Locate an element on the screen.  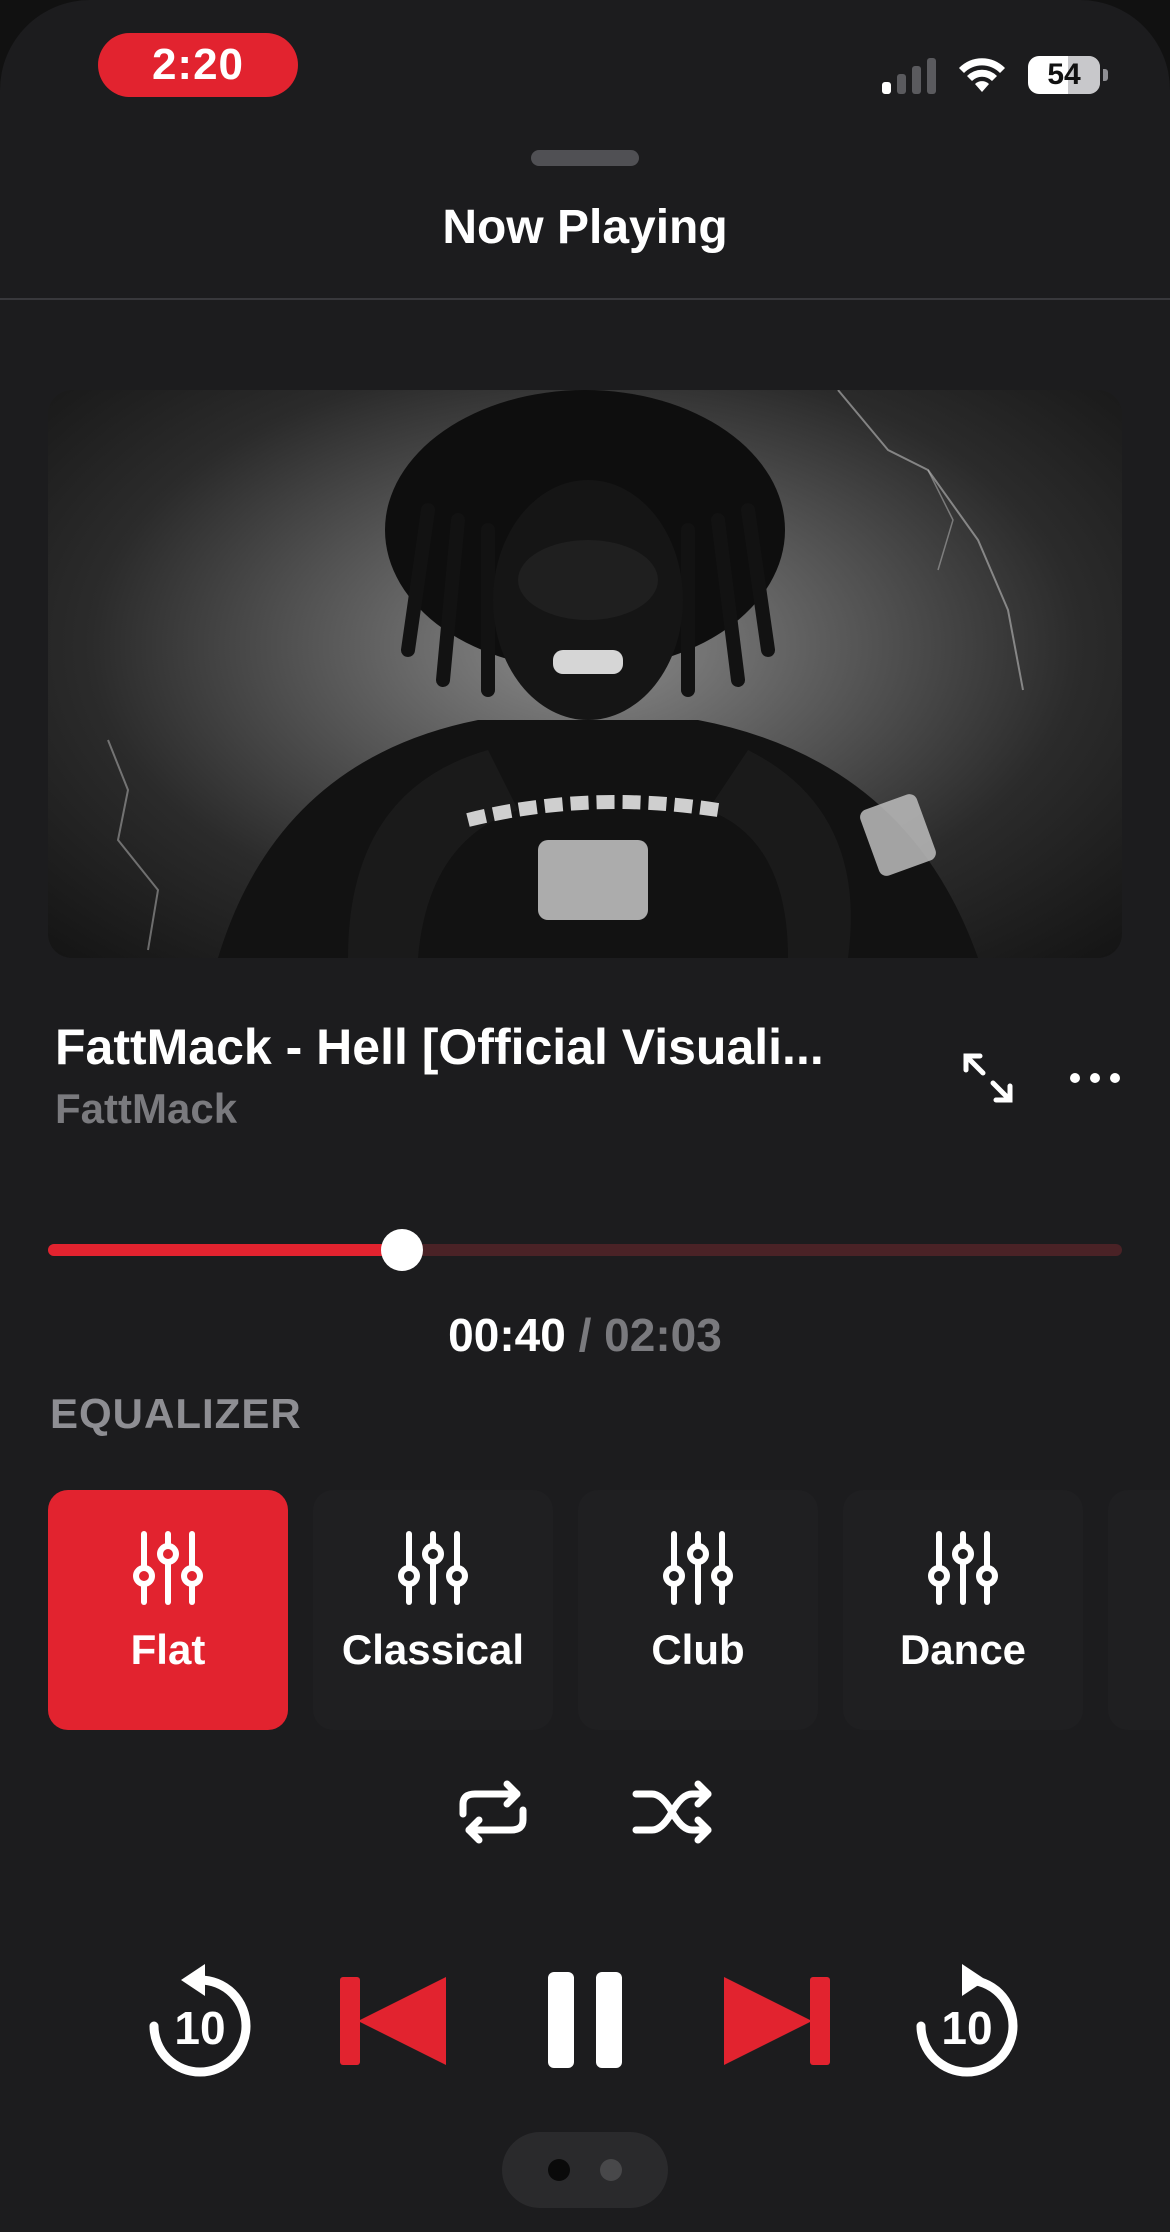
equalizer-preset-club: Club is located at coordinates (698, 1610).